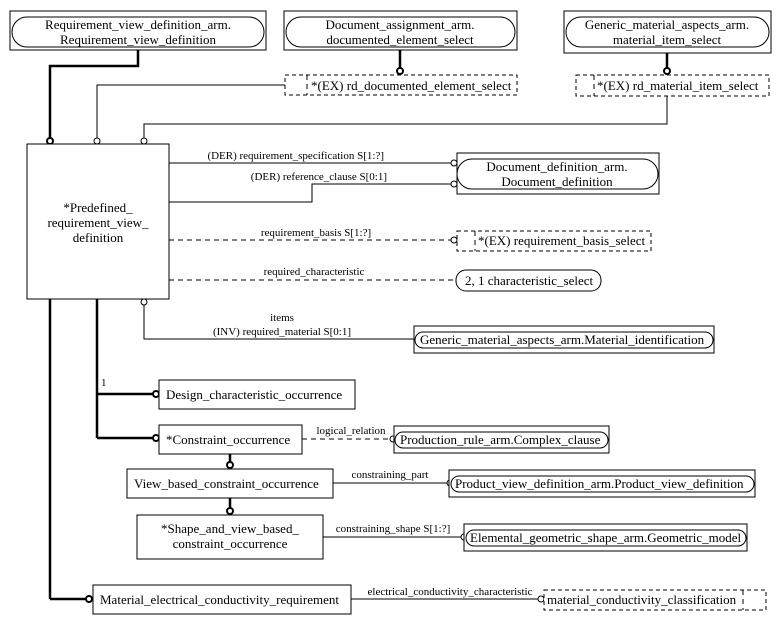  I want to click on cardinality-label: 1, so click(104, 383).